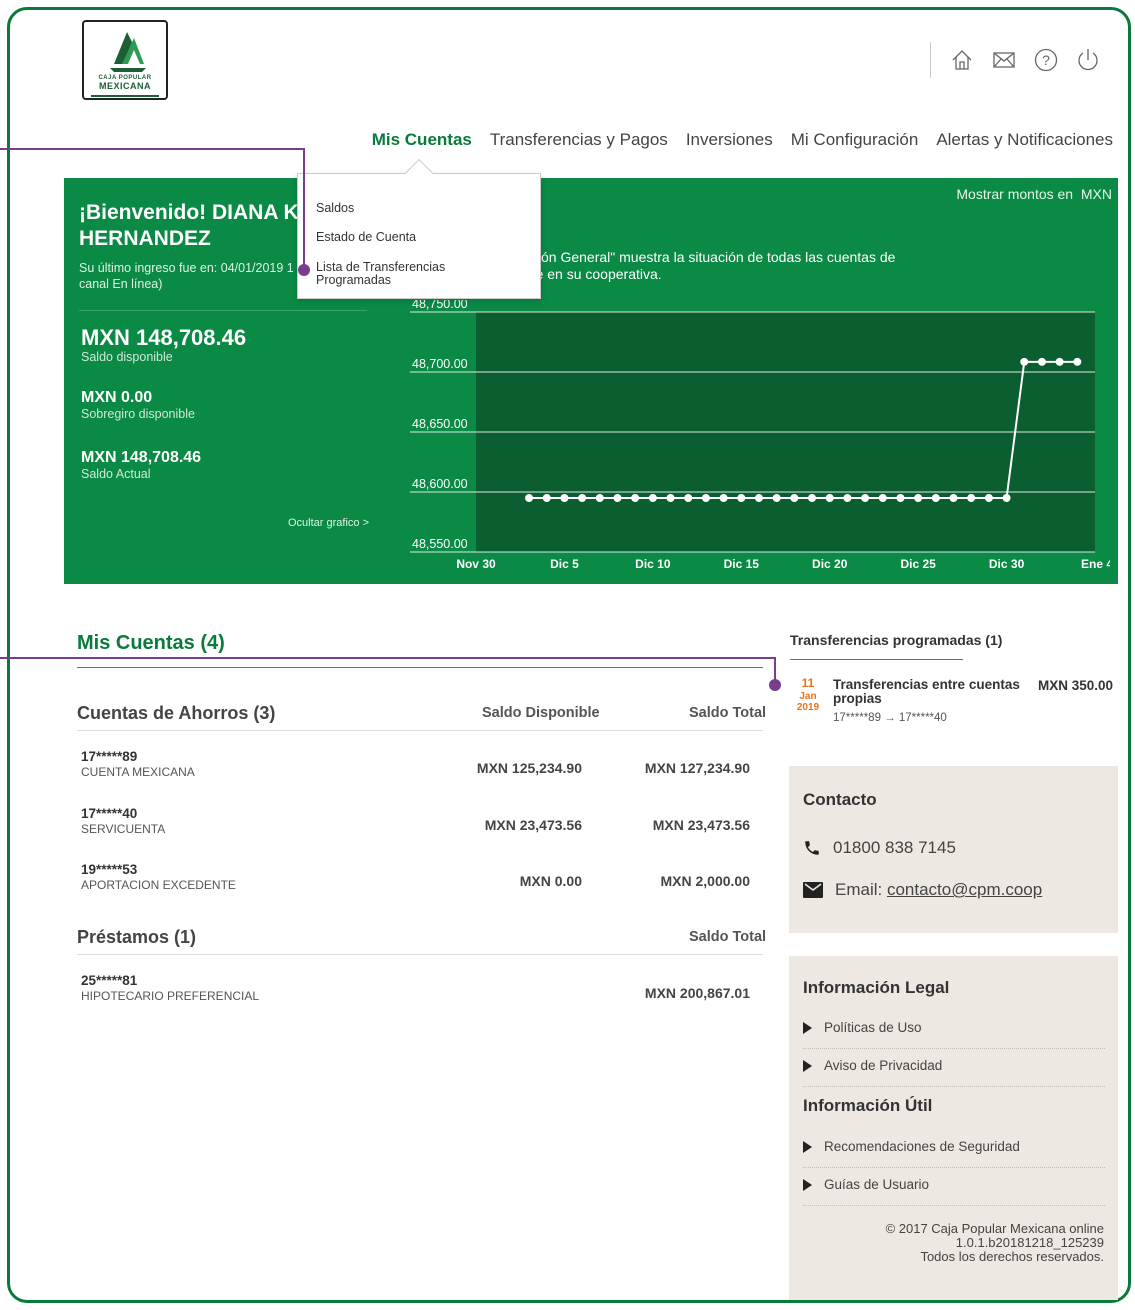 This screenshot has width=1135, height=1310. I want to click on logo-mark-icon, so click(128, 52).